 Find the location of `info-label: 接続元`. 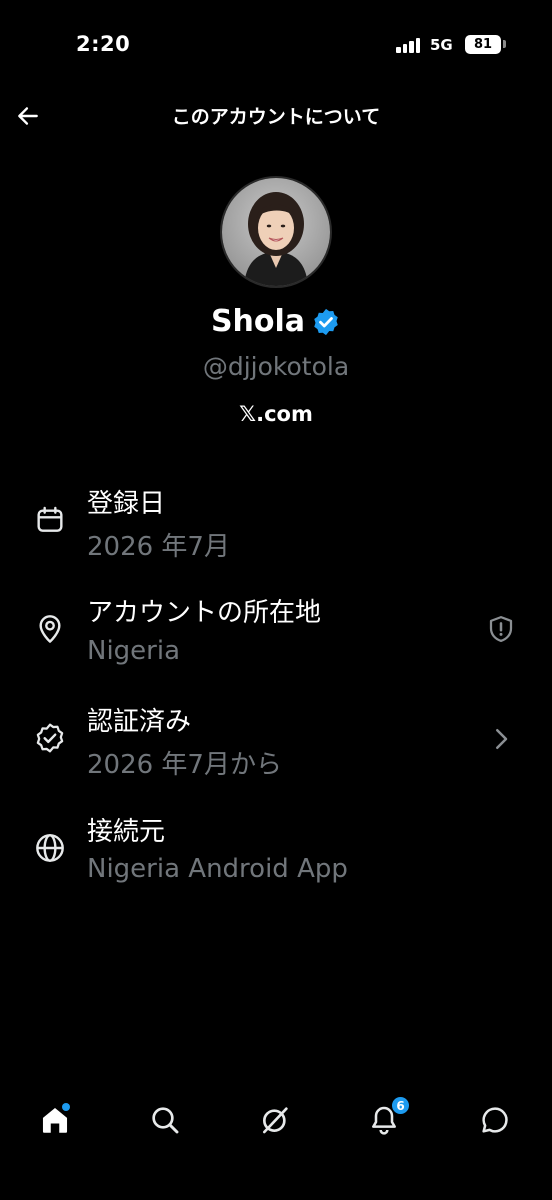

info-label: 接続元 is located at coordinates (126, 832).